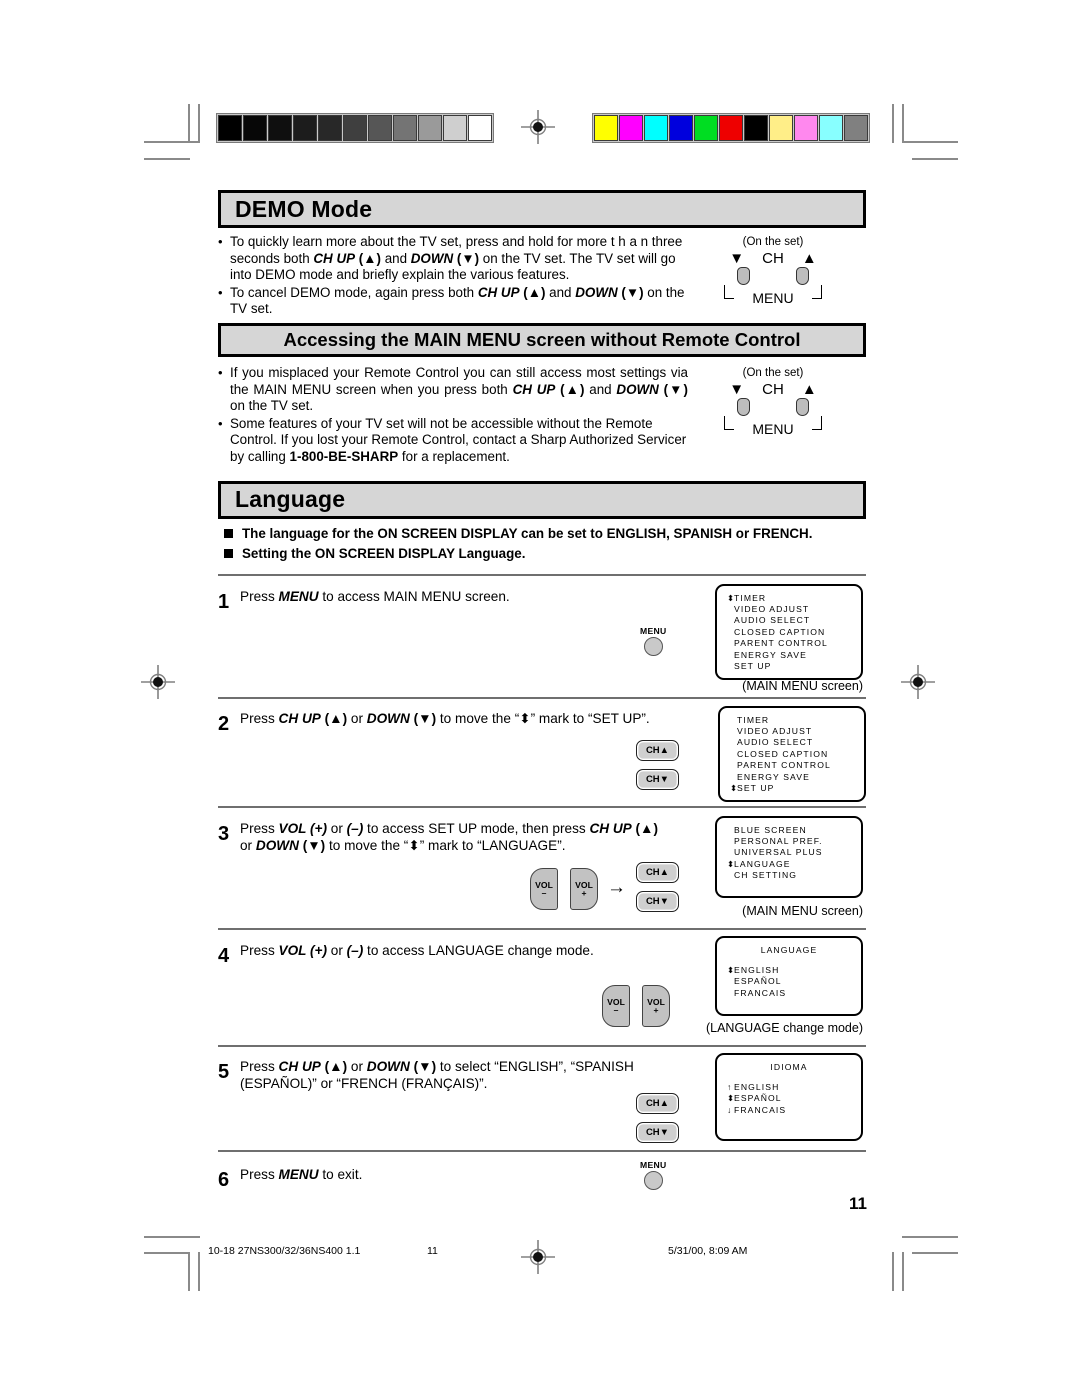  I want to click on step-instruction: Press MENU to exit., so click(301, 1174).